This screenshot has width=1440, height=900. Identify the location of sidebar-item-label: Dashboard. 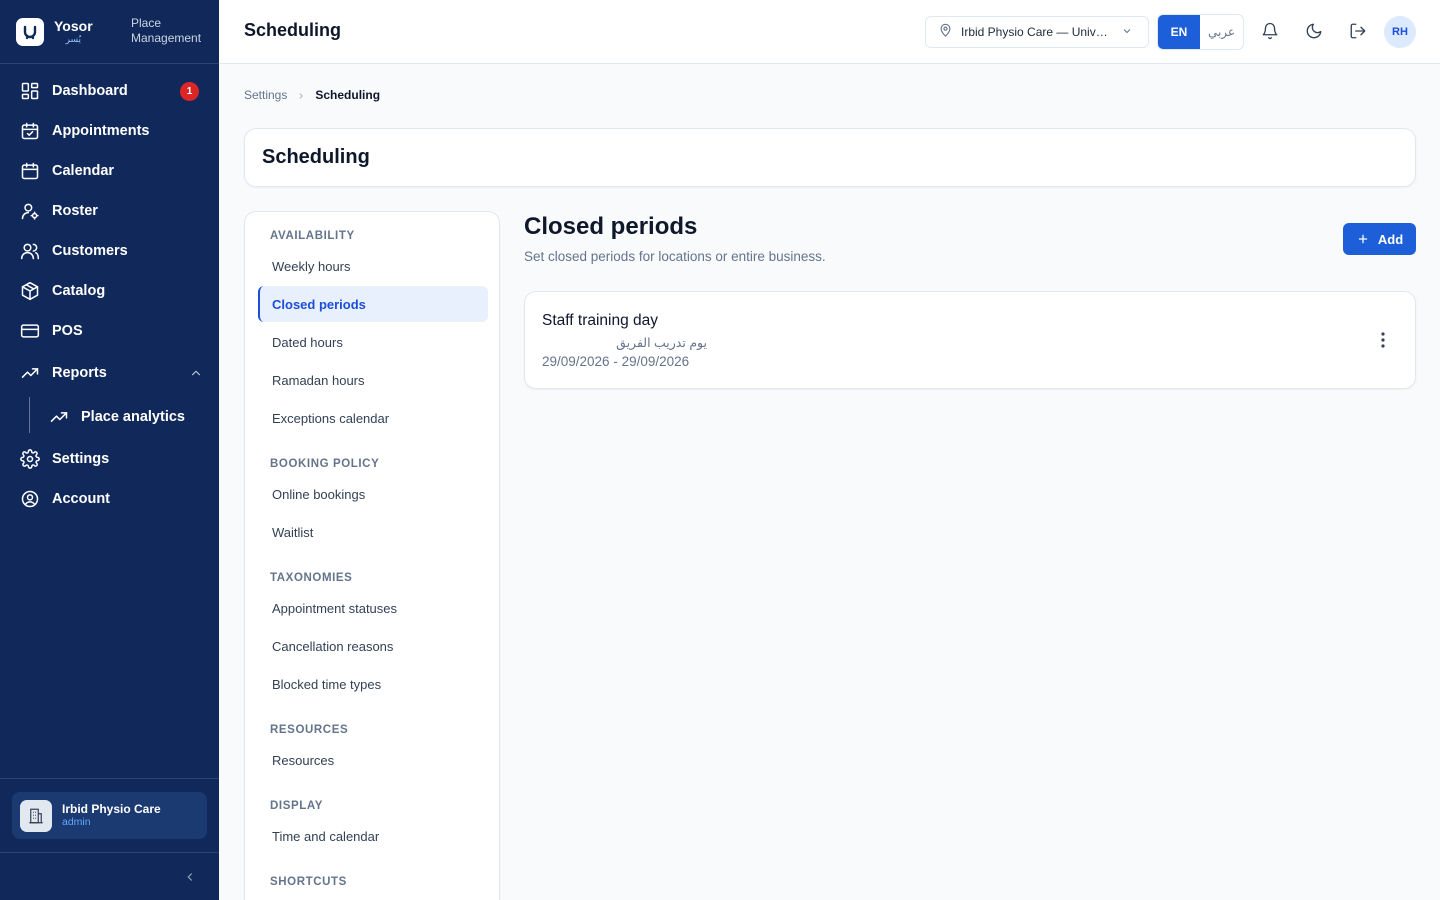
(90, 91).